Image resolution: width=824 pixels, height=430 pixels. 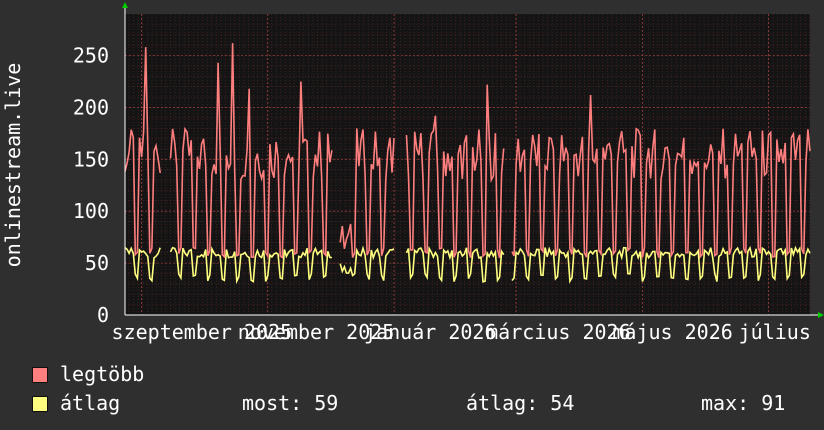 What do you see at coordinates (91, 159) in the screenshot?
I see `y-tick-label: 150` at bounding box center [91, 159].